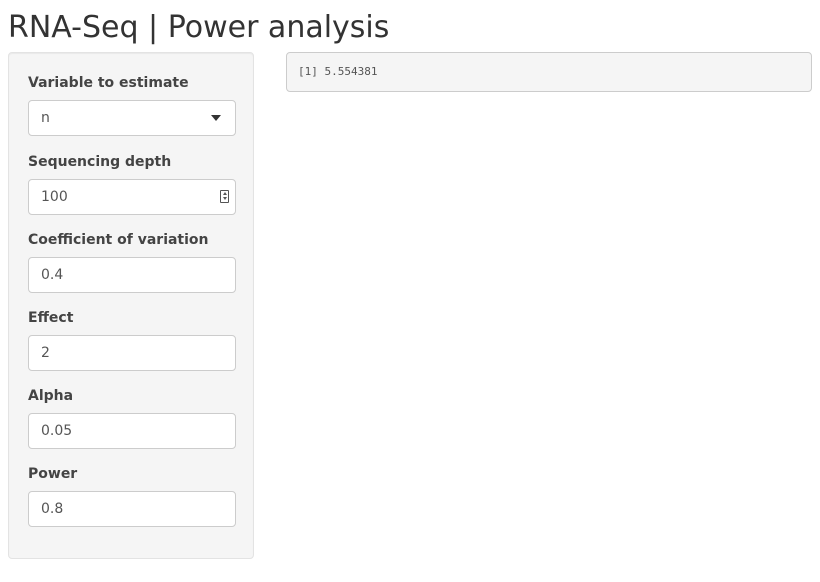  What do you see at coordinates (51, 396) in the screenshot?
I see `alpha-label: Alpha` at bounding box center [51, 396].